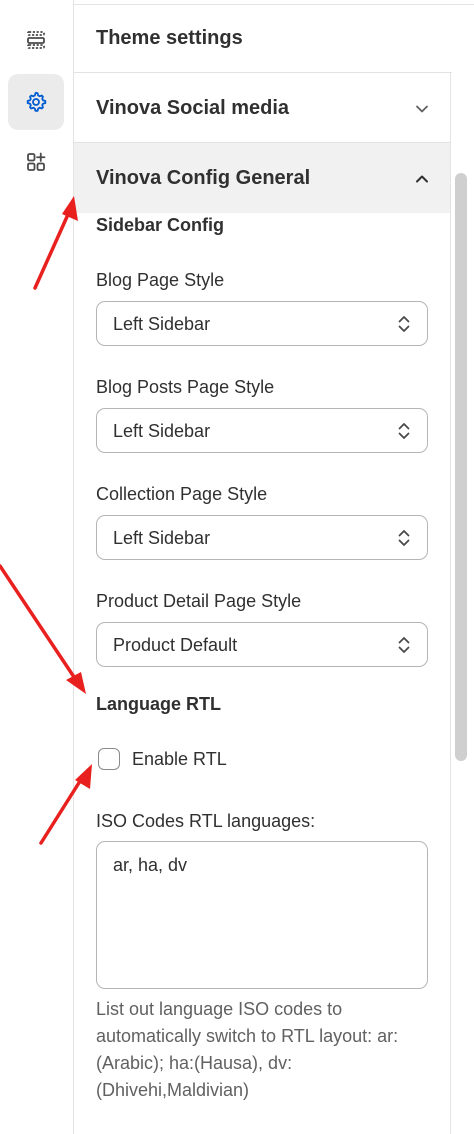 The height and width of the screenshot is (1134, 474). Describe the element at coordinates (262, 430) in the screenshot. I see `blog-posts-page-style-select: Left Sidebar` at that location.